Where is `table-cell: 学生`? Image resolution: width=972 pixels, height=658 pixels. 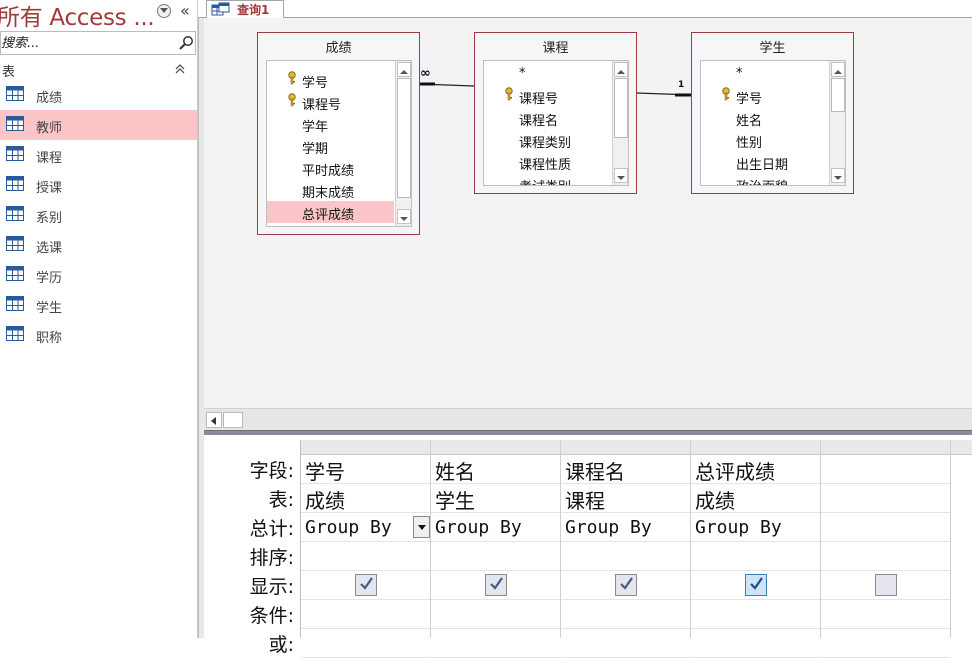 table-cell: 学生 is located at coordinates (495, 498).